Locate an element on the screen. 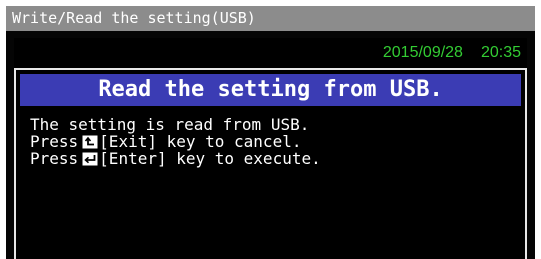 The height and width of the screenshot is (259, 541). enter-key-icon is located at coordinates (90, 159).